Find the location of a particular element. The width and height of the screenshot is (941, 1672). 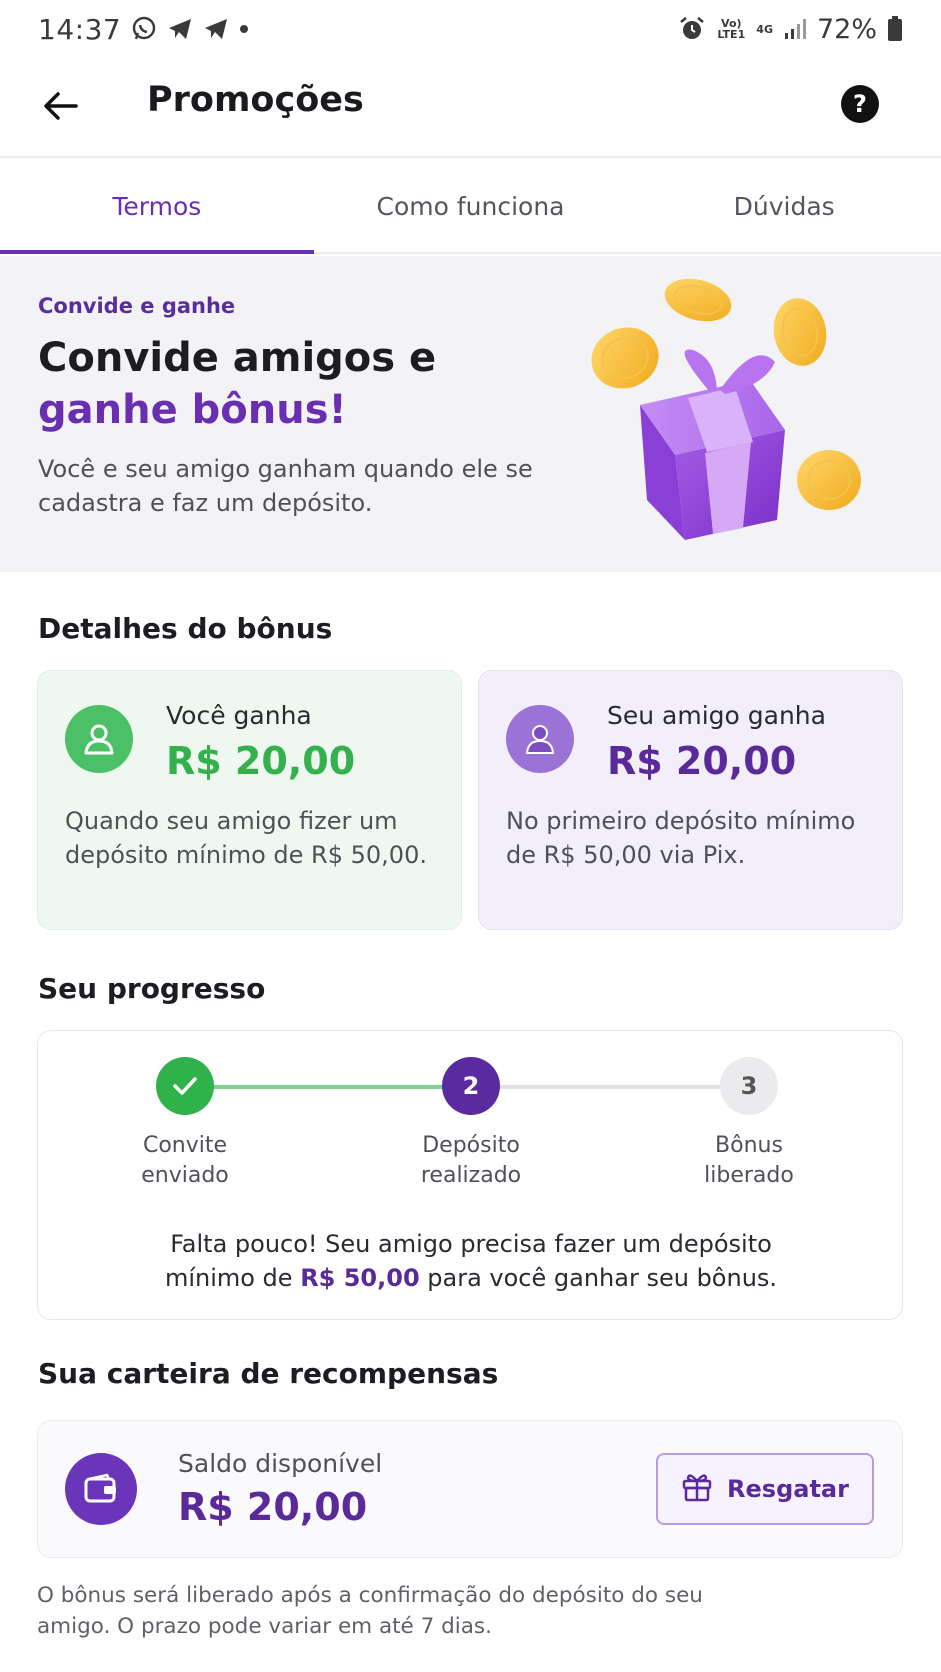

status-bar-left: 14:37 is located at coordinates (143, 29).